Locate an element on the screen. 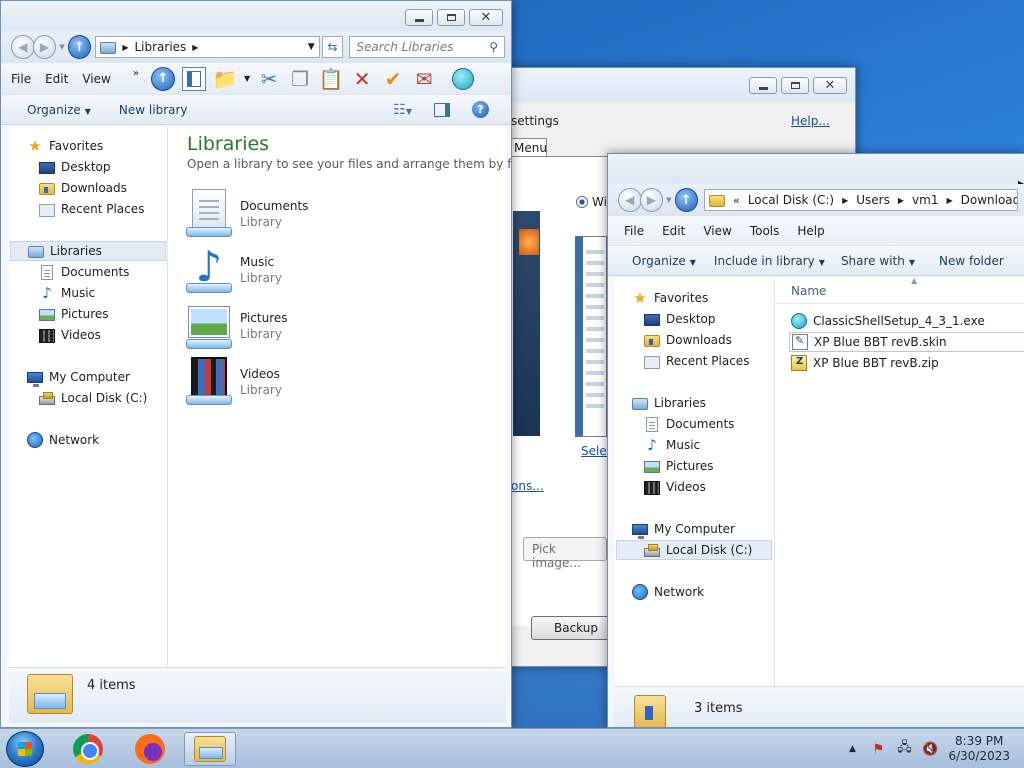 The image size is (1024, 768). new-library-button: New library is located at coordinates (153, 110).